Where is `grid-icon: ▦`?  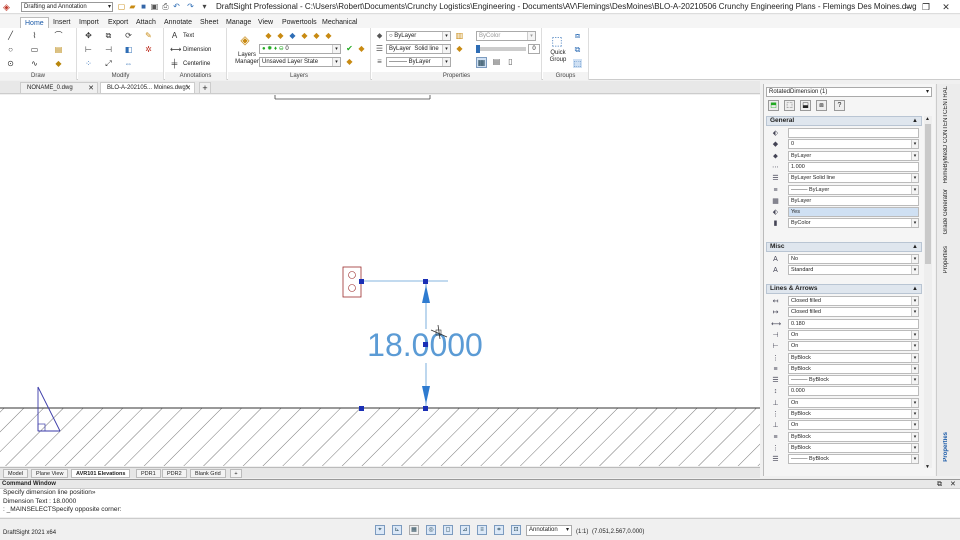 grid-icon: ▦ is located at coordinates (414, 530).